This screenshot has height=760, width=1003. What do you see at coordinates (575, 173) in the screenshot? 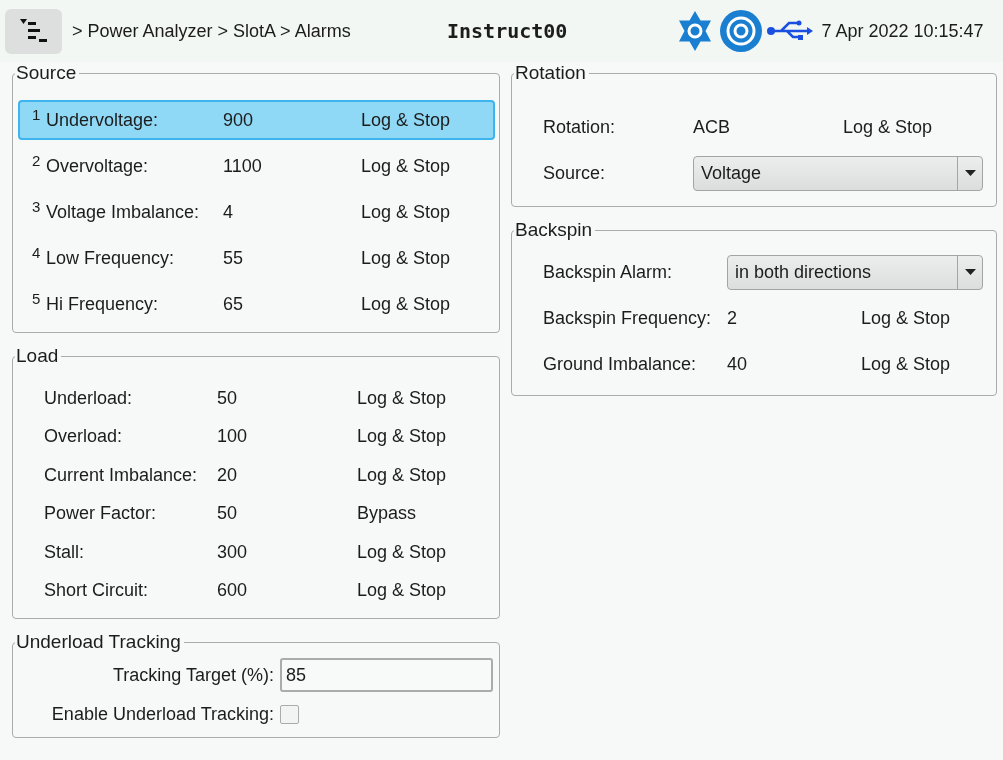
I see `field-label: Source:` at bounding box center [575, 173].